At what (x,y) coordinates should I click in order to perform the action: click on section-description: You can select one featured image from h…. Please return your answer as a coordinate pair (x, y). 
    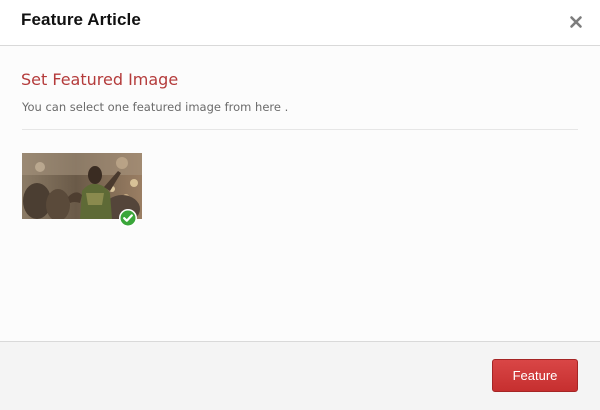
    Looking at the image, I should click on (155, 107).